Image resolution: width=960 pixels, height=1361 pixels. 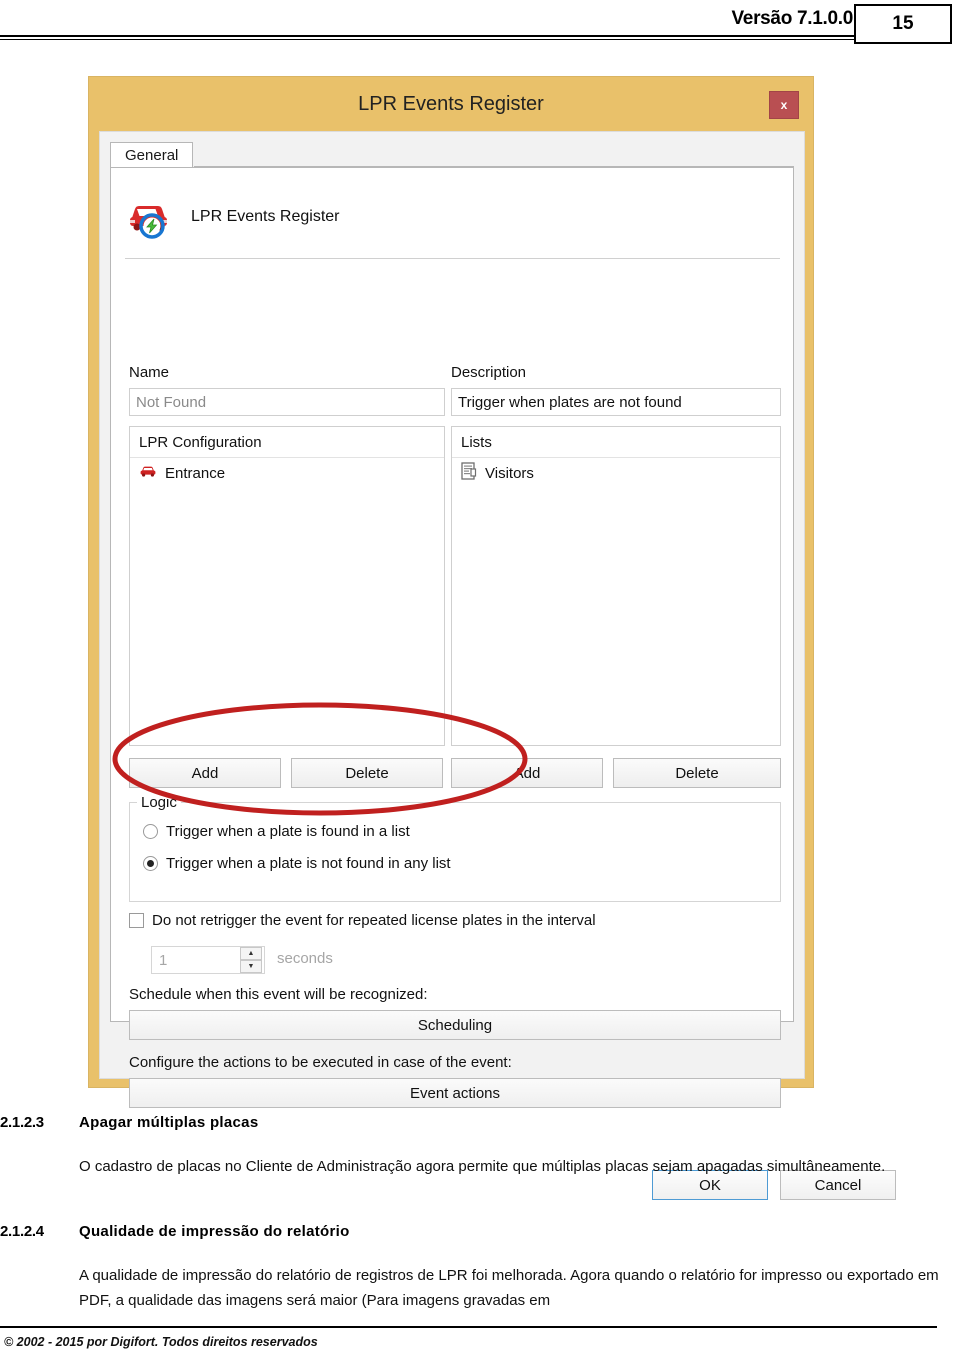 I want to click on interval-unit-label: seconds, so click(x=305, y=958).